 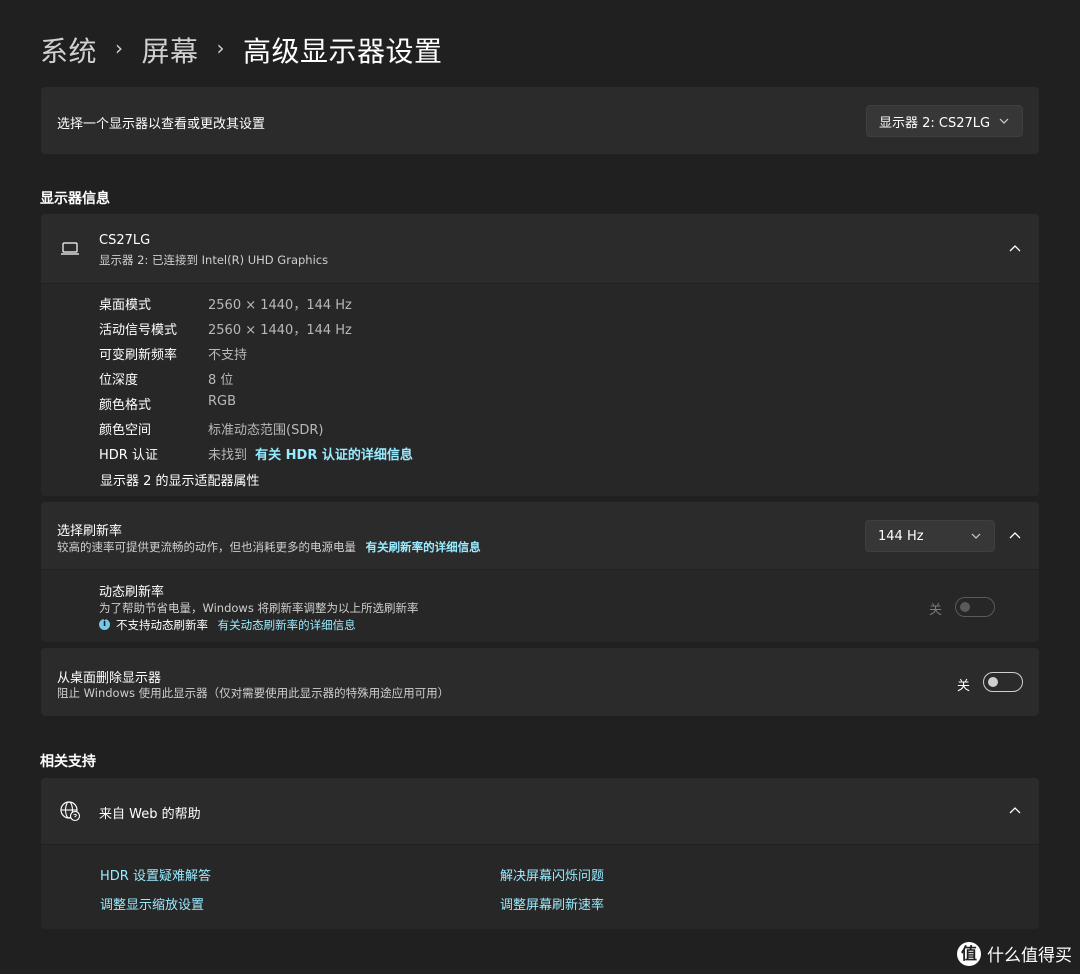 I want to click on display-dropdown: 显示器 2: CS27LG, so click(x=944, y=121).